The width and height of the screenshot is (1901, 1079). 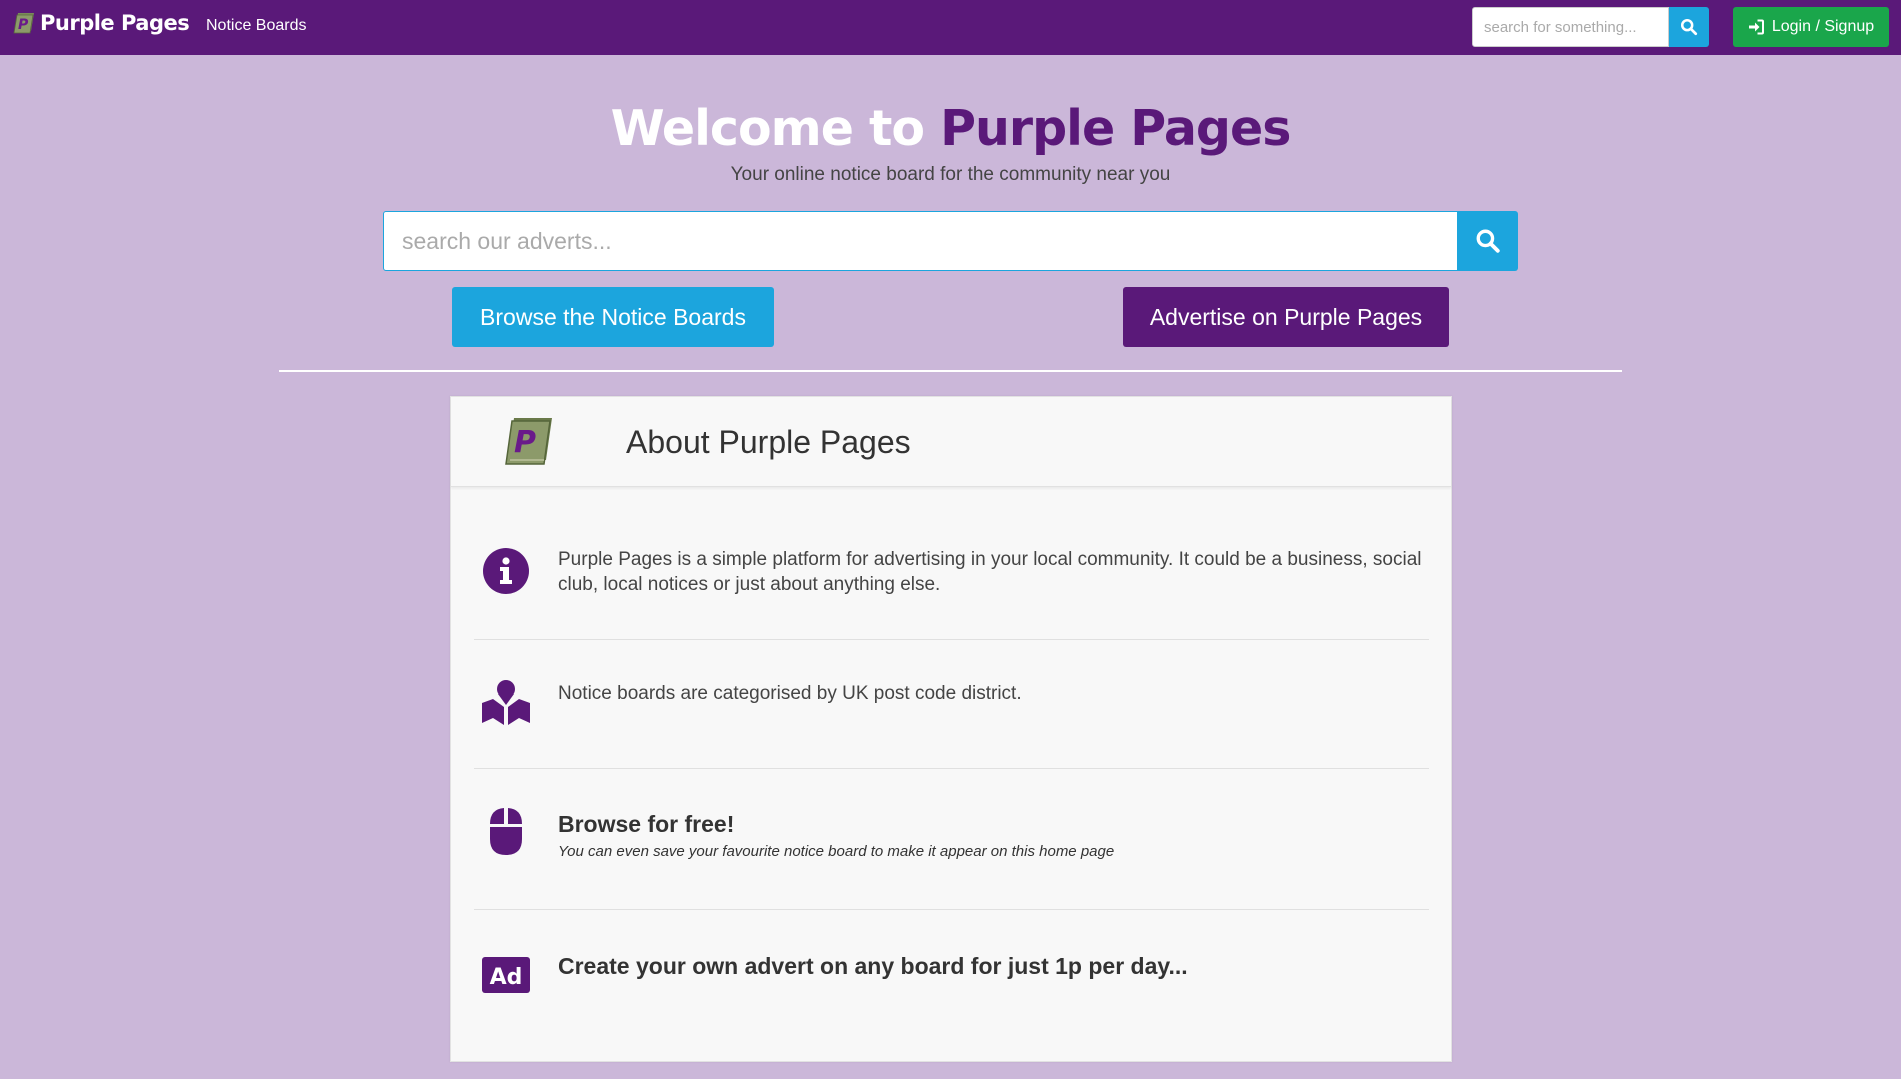 What do you see at coordinates (951, 442) in the screenshot?
I see `about-card-header: P About Purple Pages` at bounding box center [951, 442].